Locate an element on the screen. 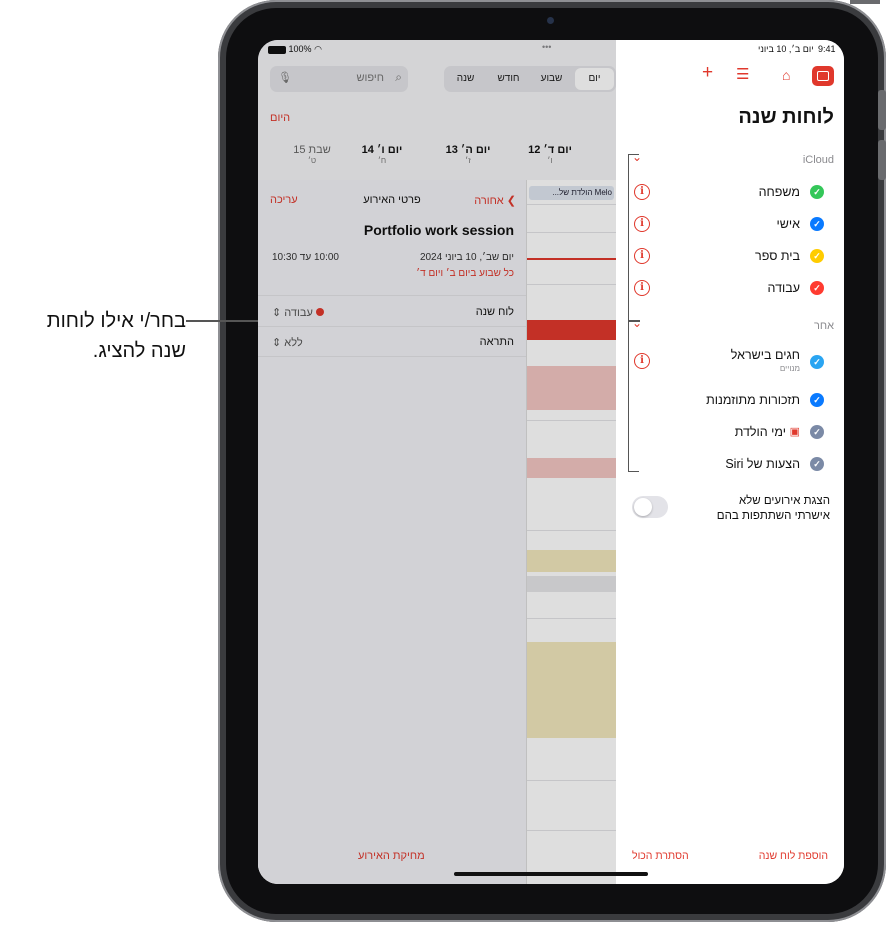 This screenshot has height=926, width=886. status-date: יום ב׳, 10 ביוני is located at coordinates (786, 49).